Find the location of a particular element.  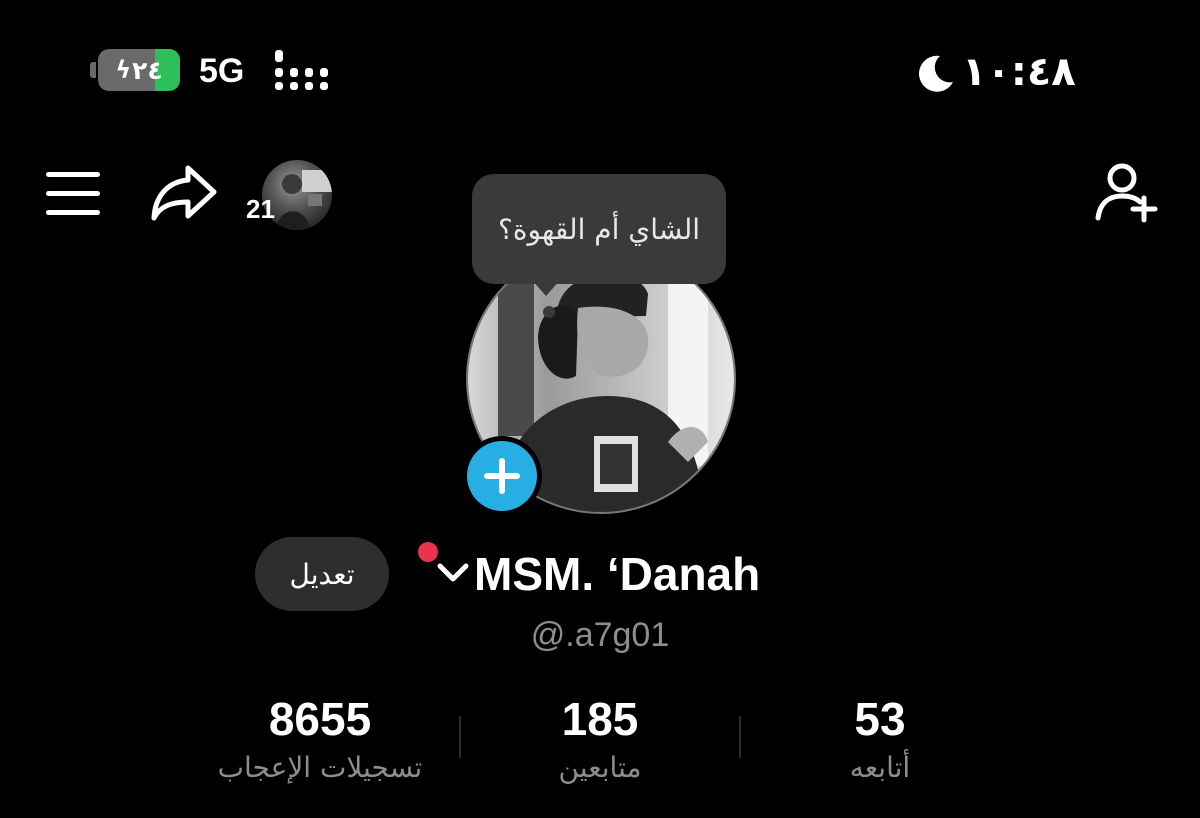

story-count: 21 is located at coordinates (260, 209).